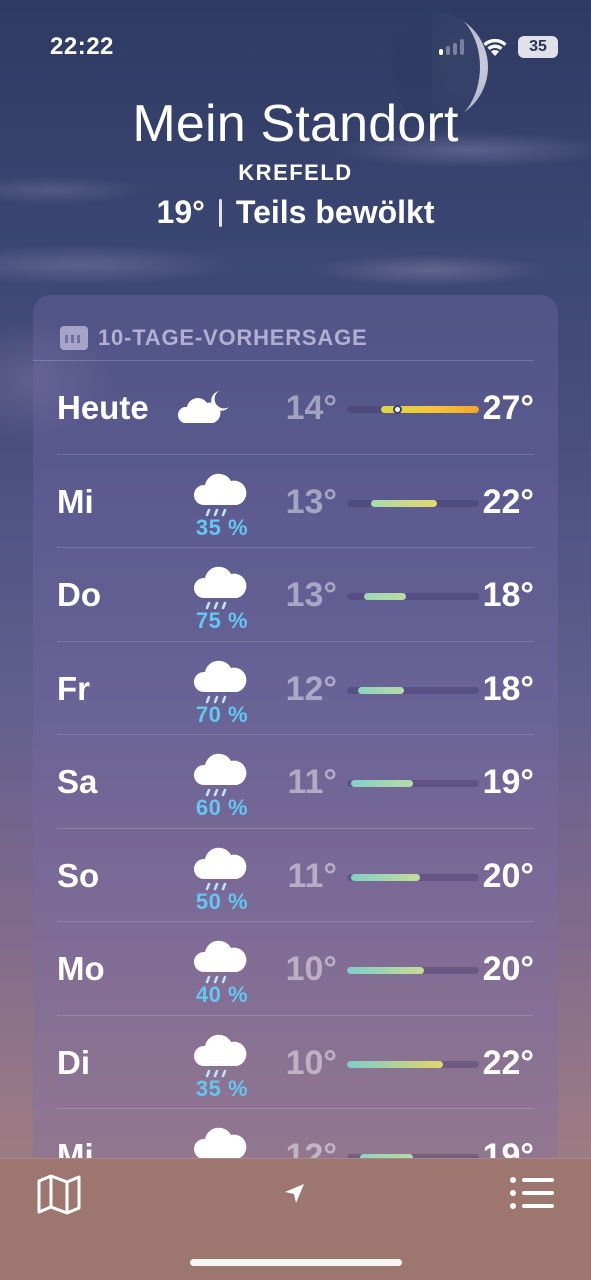  I want to click on forecast-day: Mo, so click(81, 968).